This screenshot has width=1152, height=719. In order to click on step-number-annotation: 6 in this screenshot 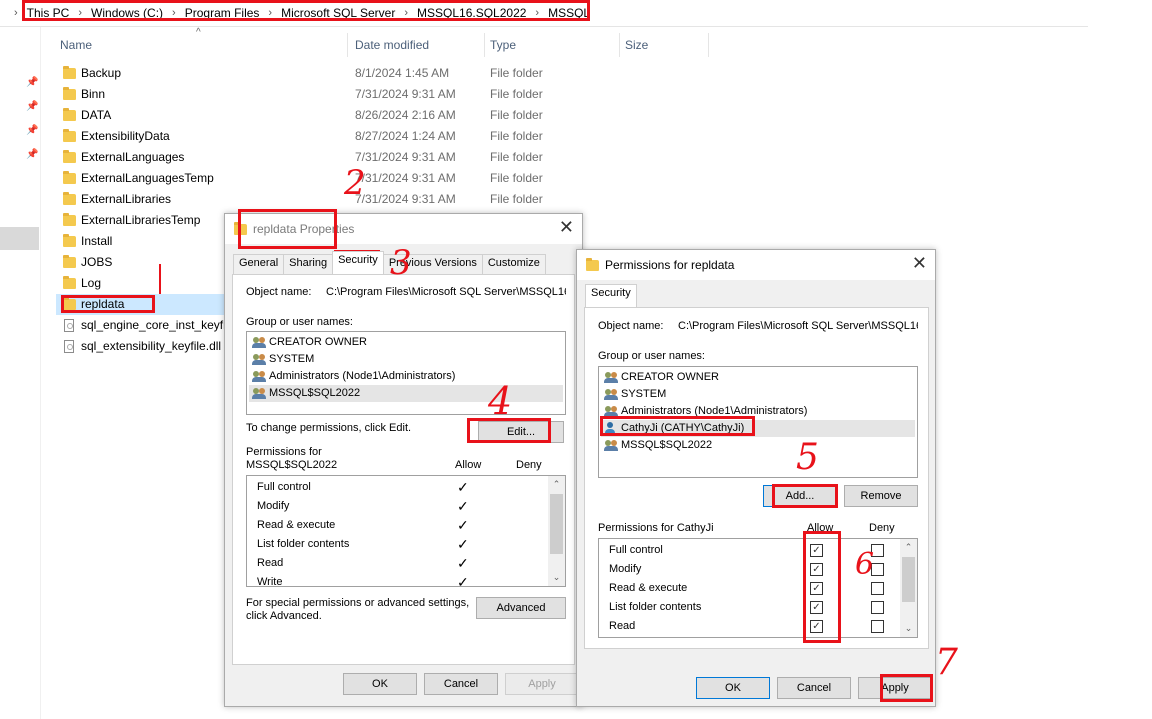, I will do `click(865, 564)`.